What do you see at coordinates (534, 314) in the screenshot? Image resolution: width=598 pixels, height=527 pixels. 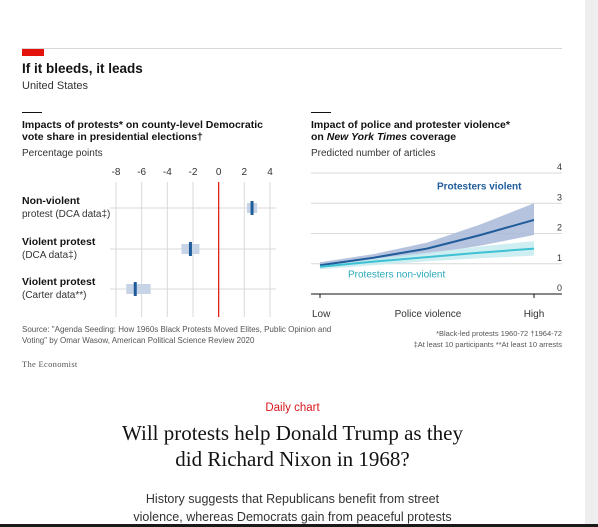 I see `x-tick-label-high: High` at bounding box center [534, 314].